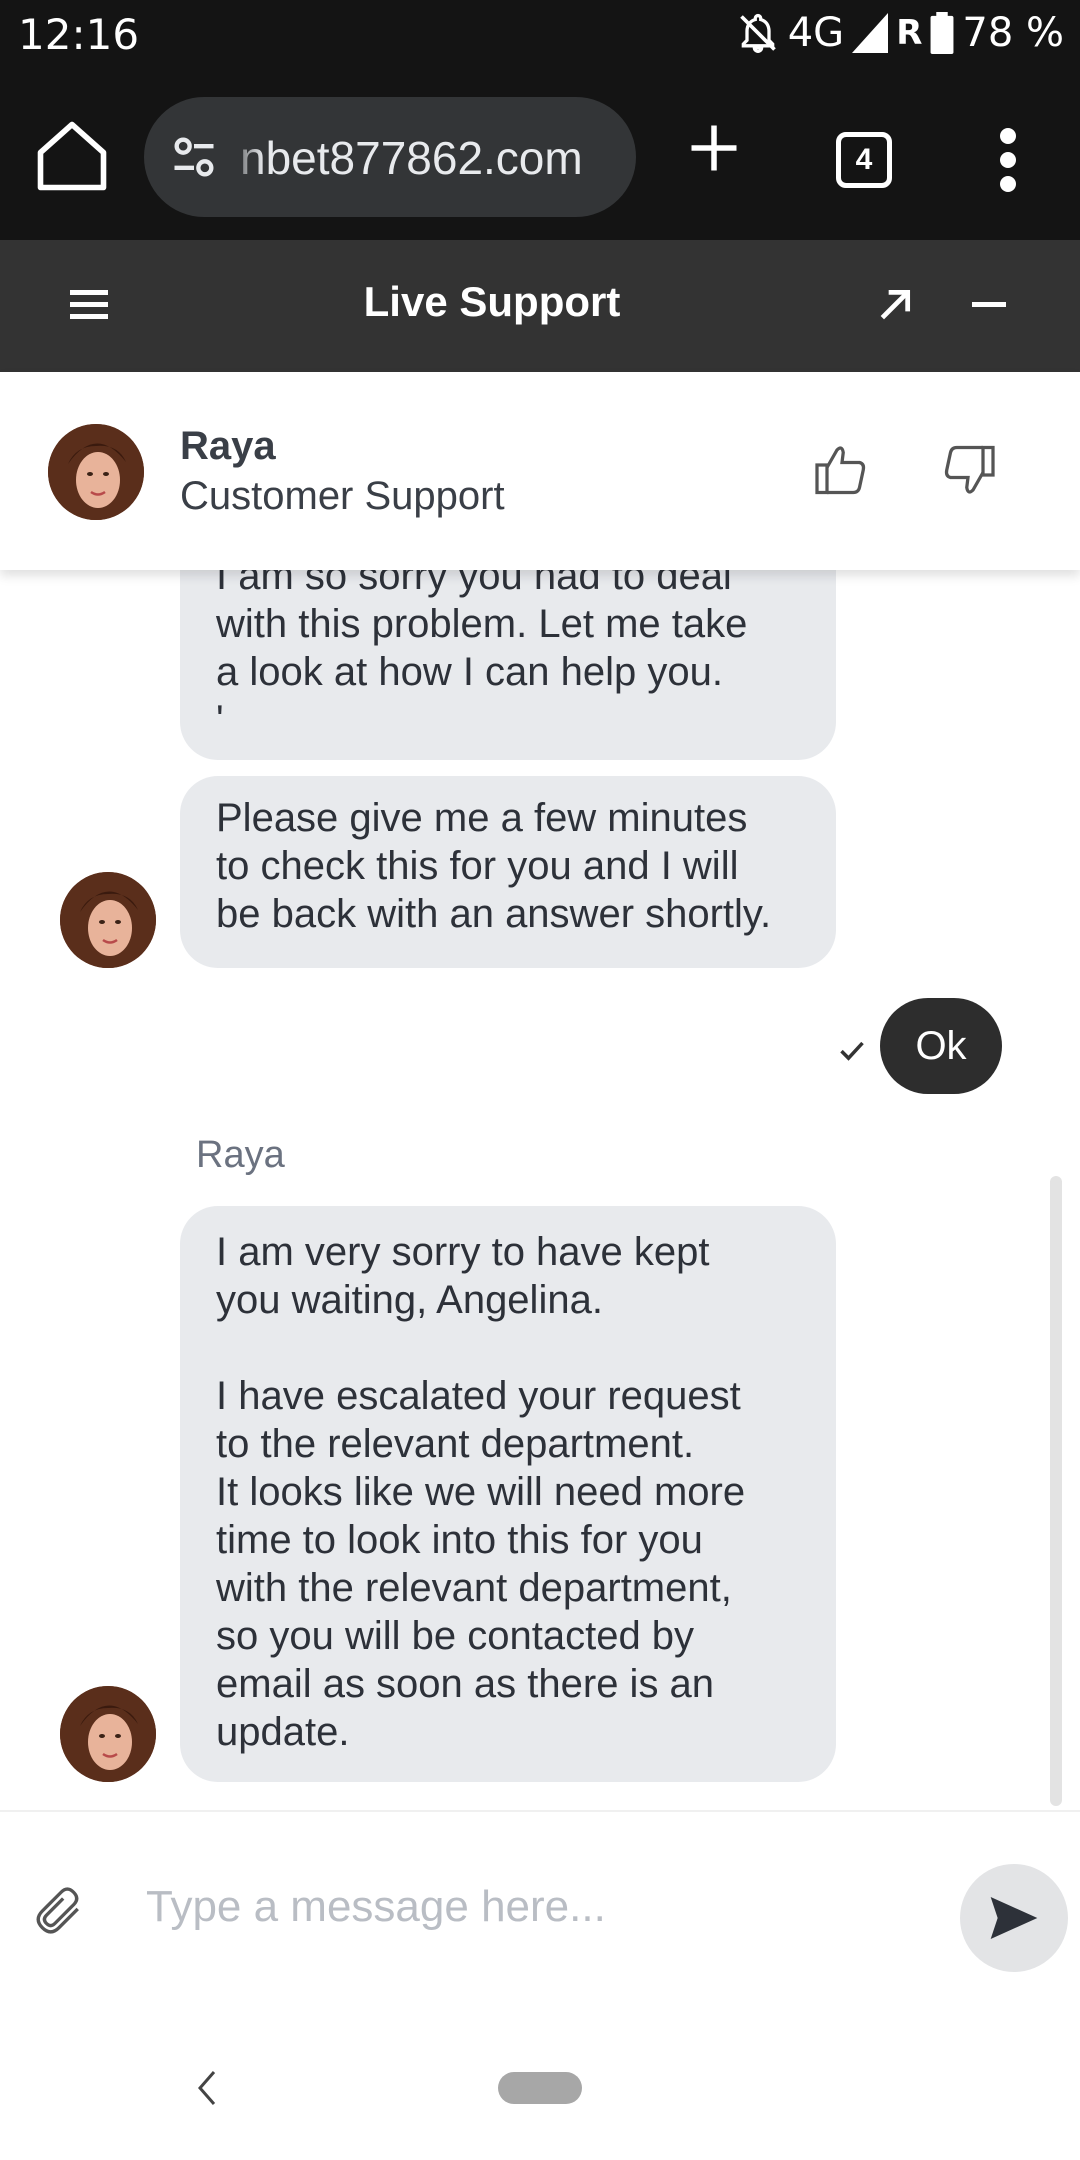  What do you see at coordinates (536, 1907) in the screenshot?
I see `message-input` at bounding box center [536, 1907].